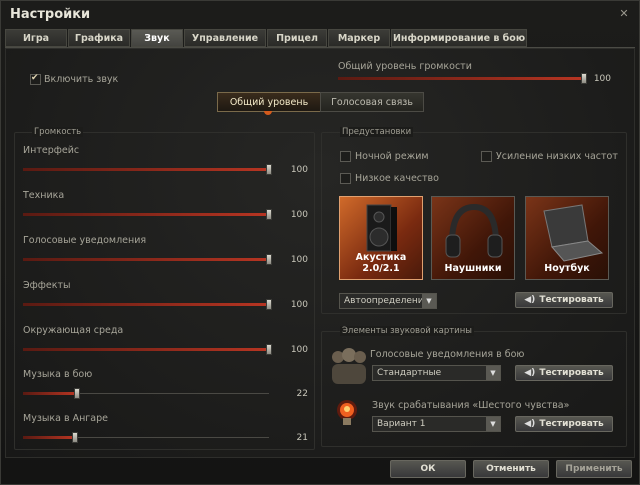 This screenshot has height=485, width=640. I want to click on tab-voice-chat: Голосовая связь, so click(372, 102).